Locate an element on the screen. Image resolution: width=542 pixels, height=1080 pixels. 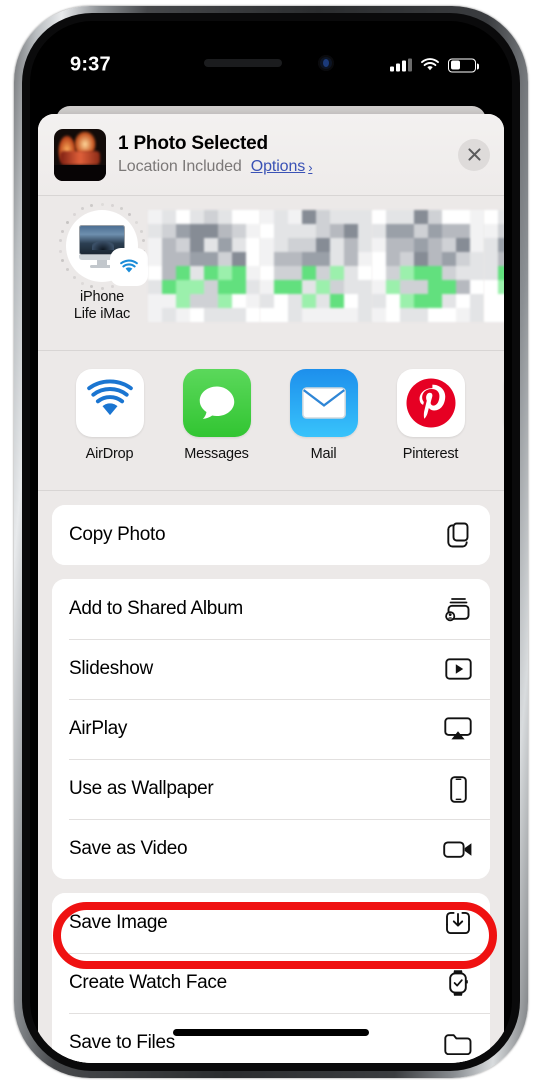
wifi-icon is located at coordinates (430, 64).